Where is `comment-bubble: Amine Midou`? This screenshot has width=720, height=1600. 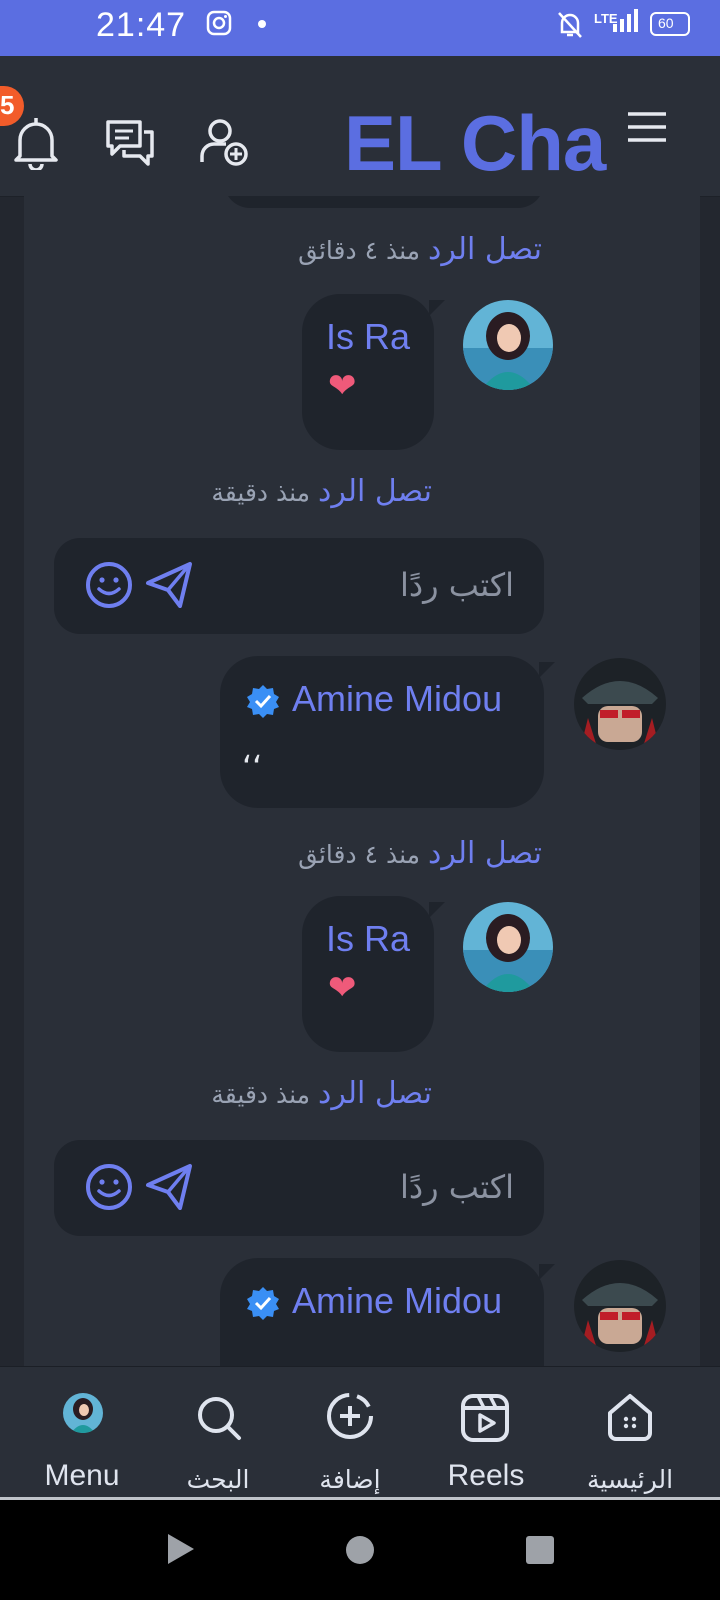
comment-bubble: Amine Midou is located at coordinates (382, 1312).